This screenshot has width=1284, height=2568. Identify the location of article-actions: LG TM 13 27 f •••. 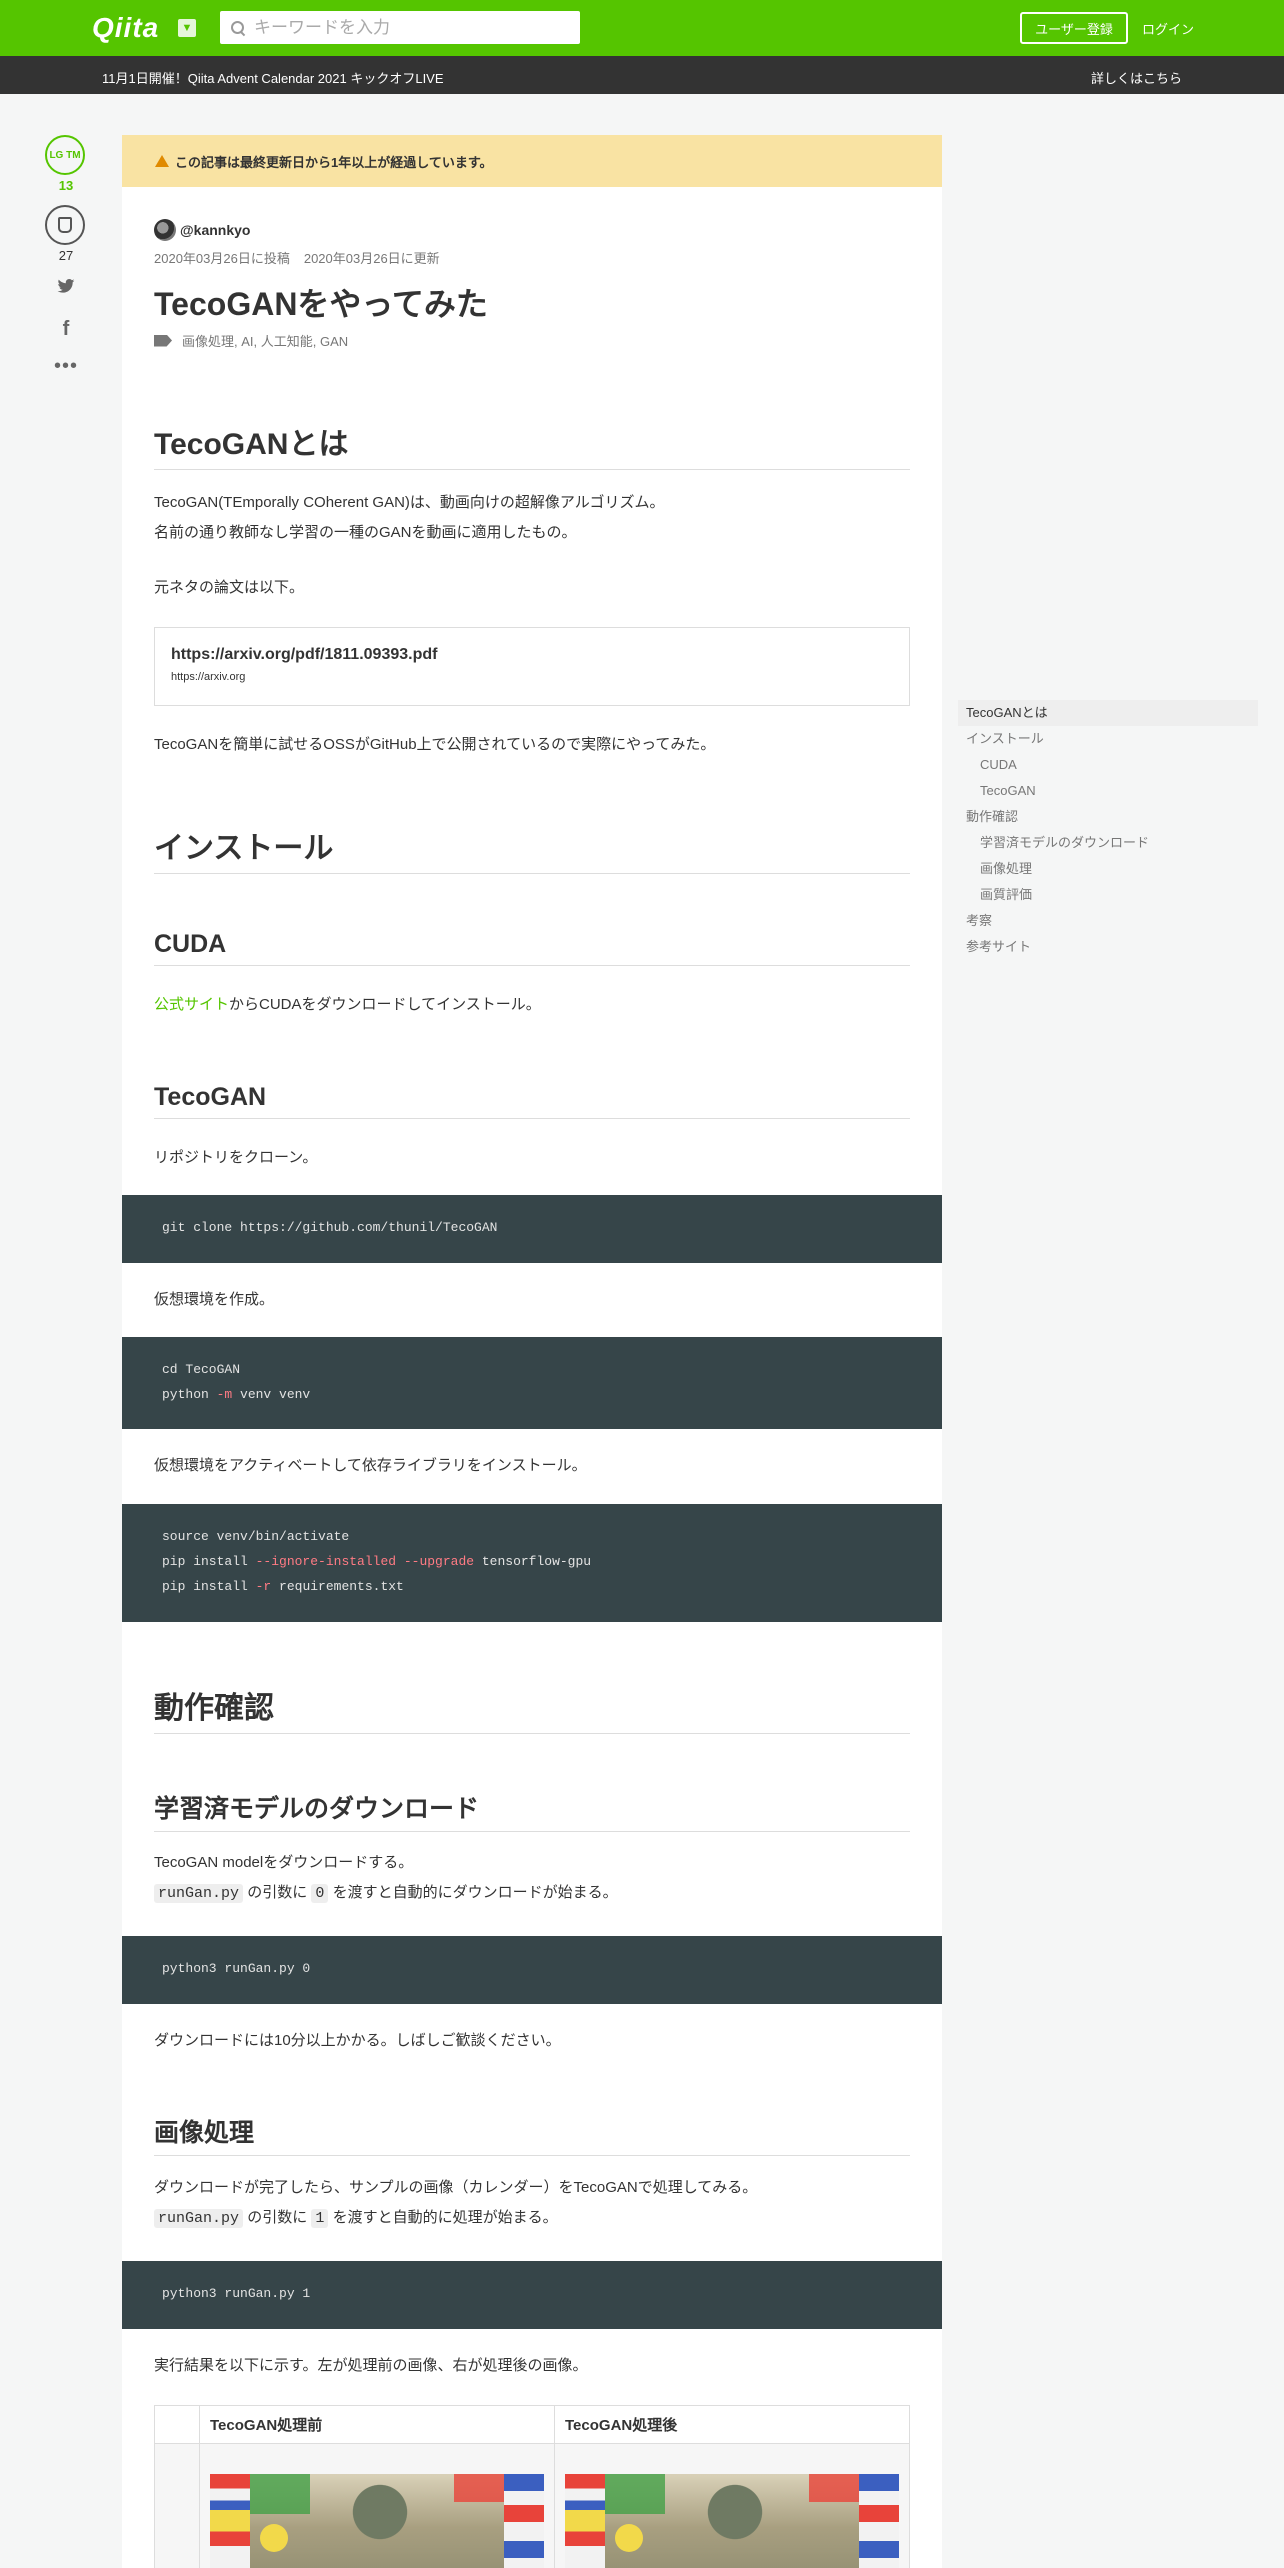
(66, 256).